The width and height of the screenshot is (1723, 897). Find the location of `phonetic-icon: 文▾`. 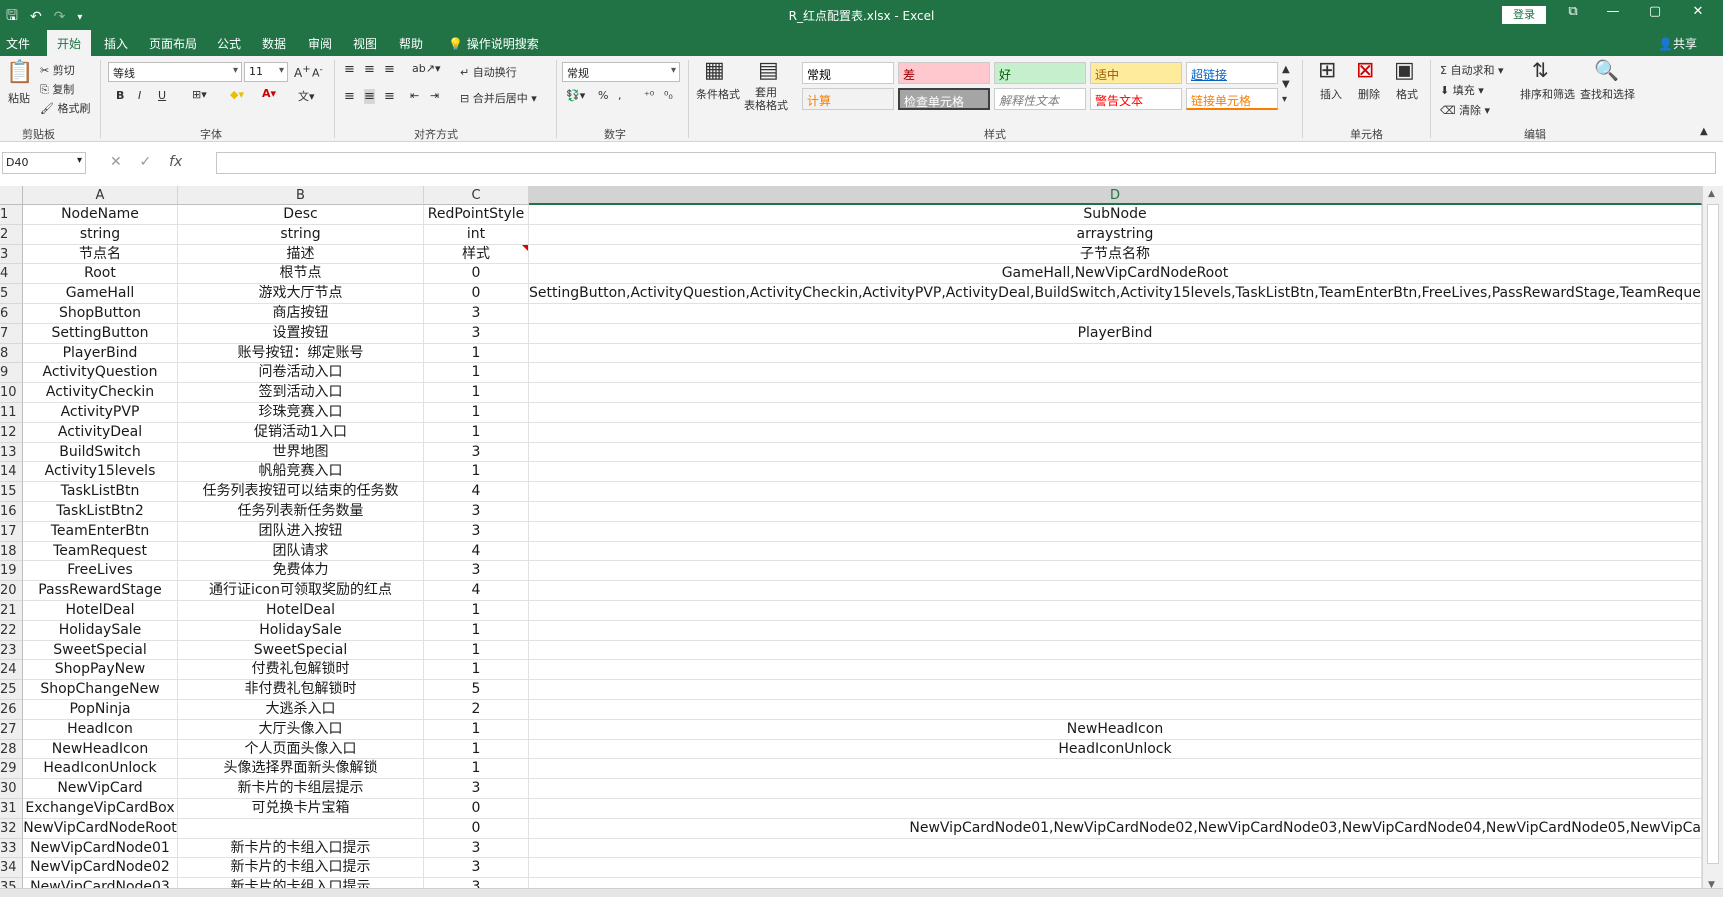

phonetic-icon: 文▾ is located at coordinates (306, 96).